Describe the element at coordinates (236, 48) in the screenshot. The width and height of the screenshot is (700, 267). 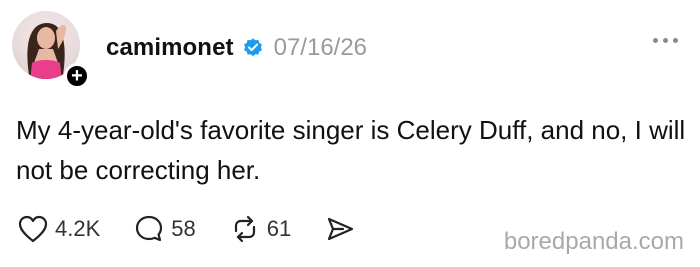
I see `post-header: camimonet 07/16/26` at that location.